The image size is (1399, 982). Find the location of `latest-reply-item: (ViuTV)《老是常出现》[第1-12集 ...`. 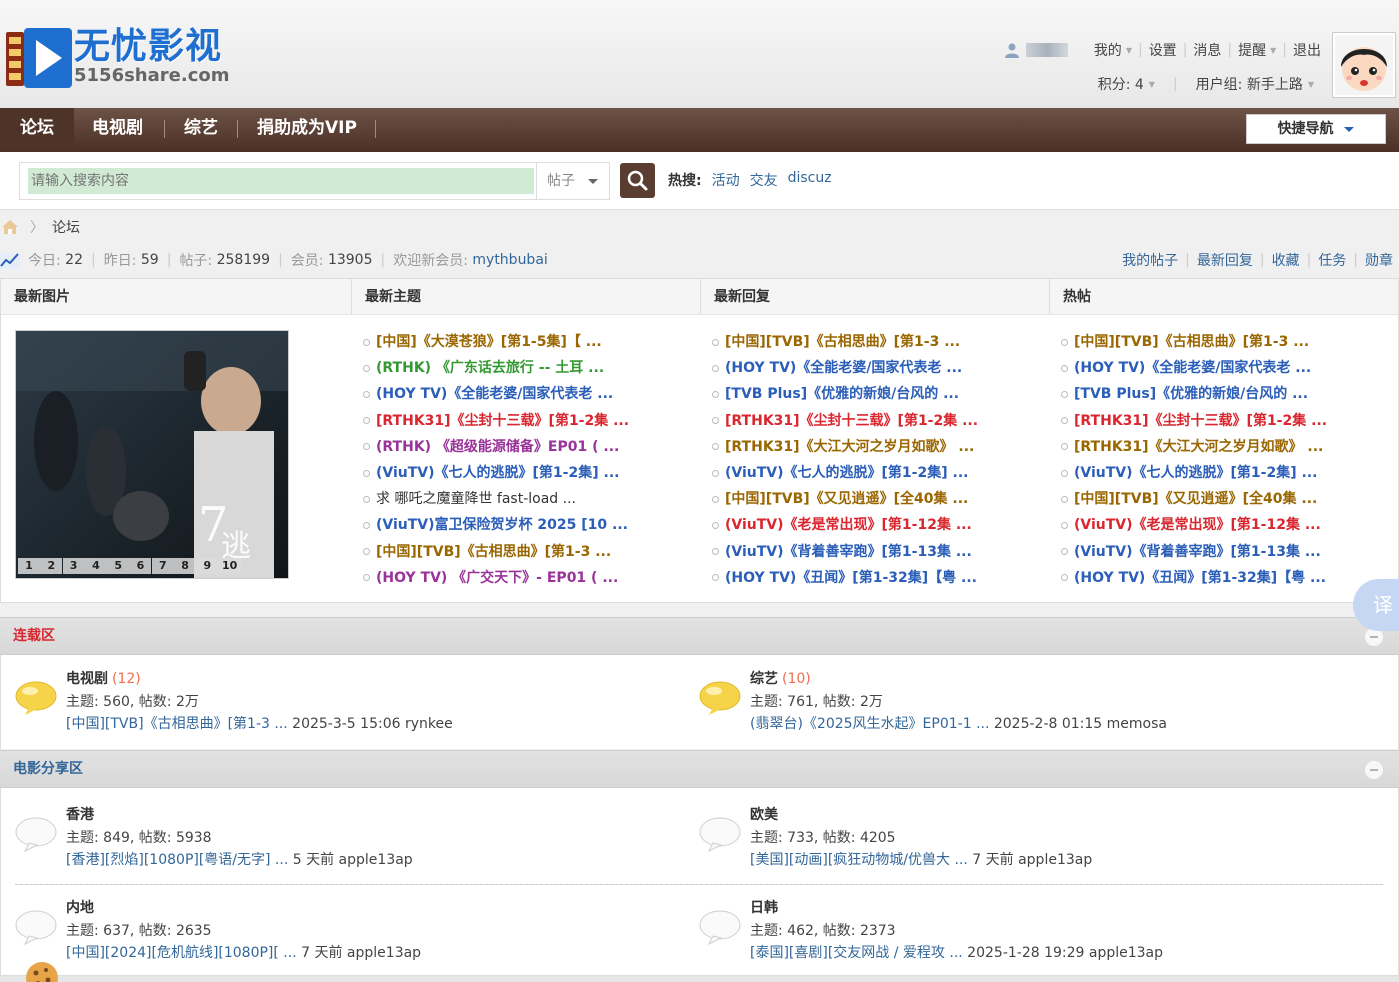

latest-reply-item: (ViuTV)《老是常出现》[第1-12集 ... is located at coordinates (845, 525).